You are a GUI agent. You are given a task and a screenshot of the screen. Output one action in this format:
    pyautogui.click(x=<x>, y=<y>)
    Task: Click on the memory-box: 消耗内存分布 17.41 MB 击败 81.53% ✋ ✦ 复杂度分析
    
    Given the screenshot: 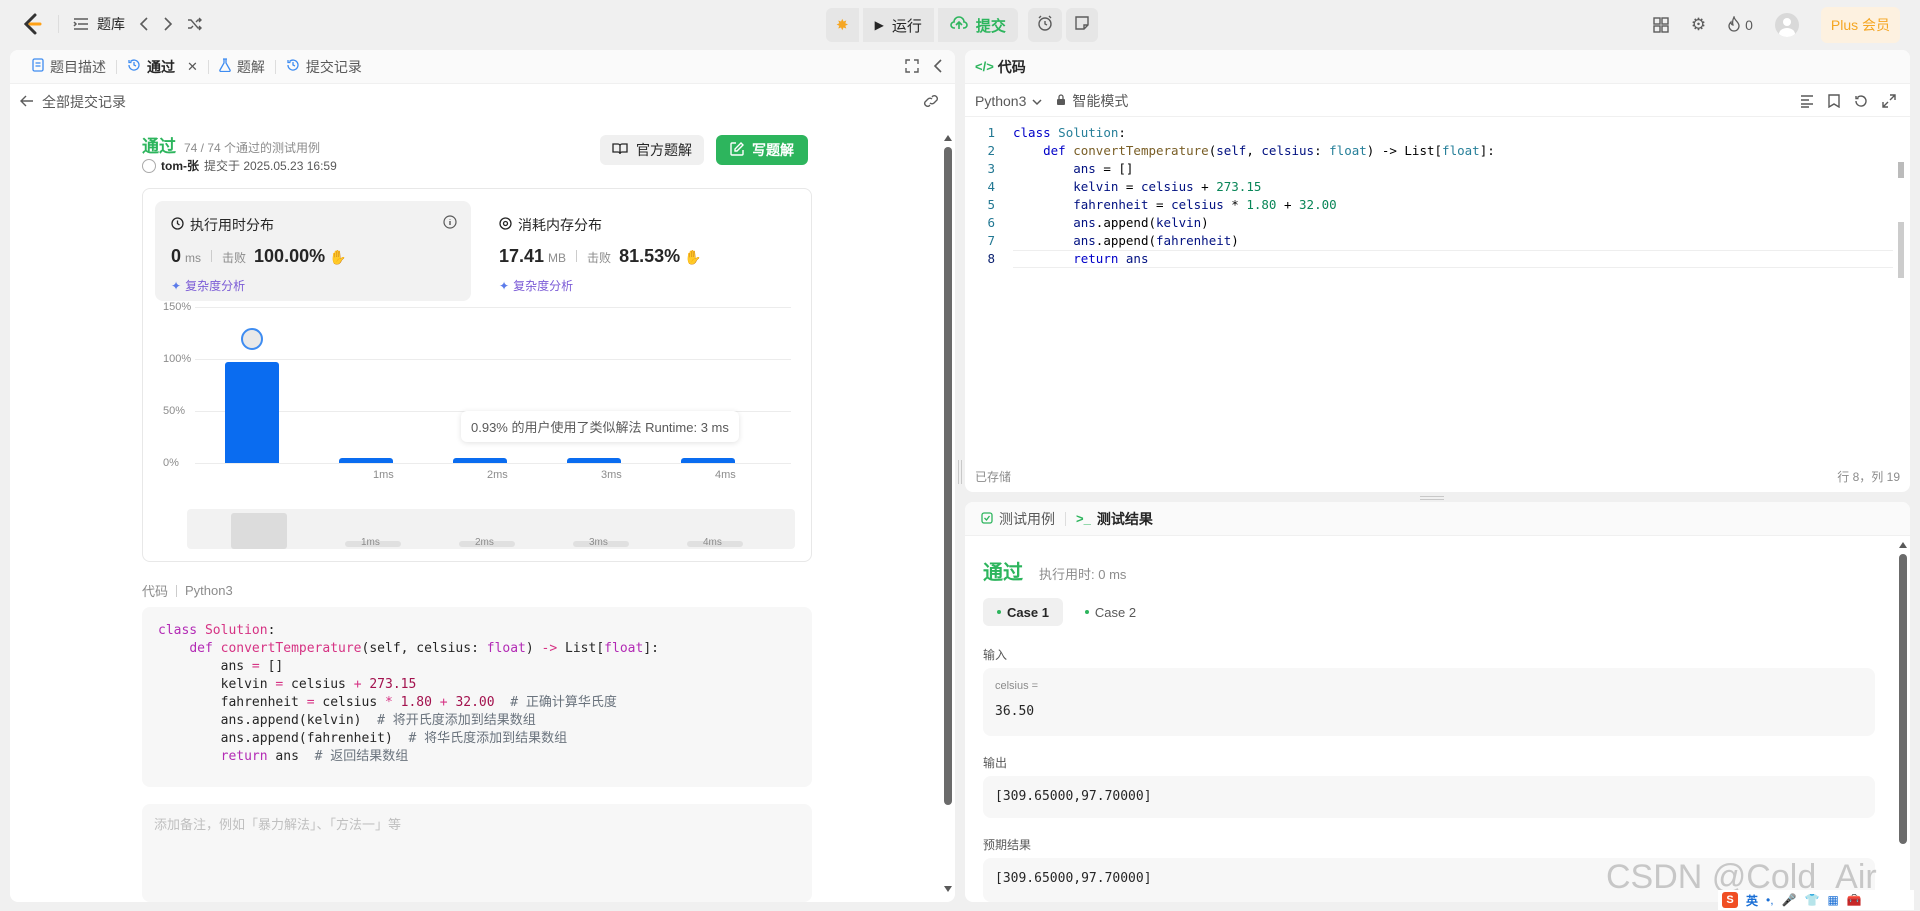 What is the action you would take?
    pyautogui.click(x=641, y=251)
    